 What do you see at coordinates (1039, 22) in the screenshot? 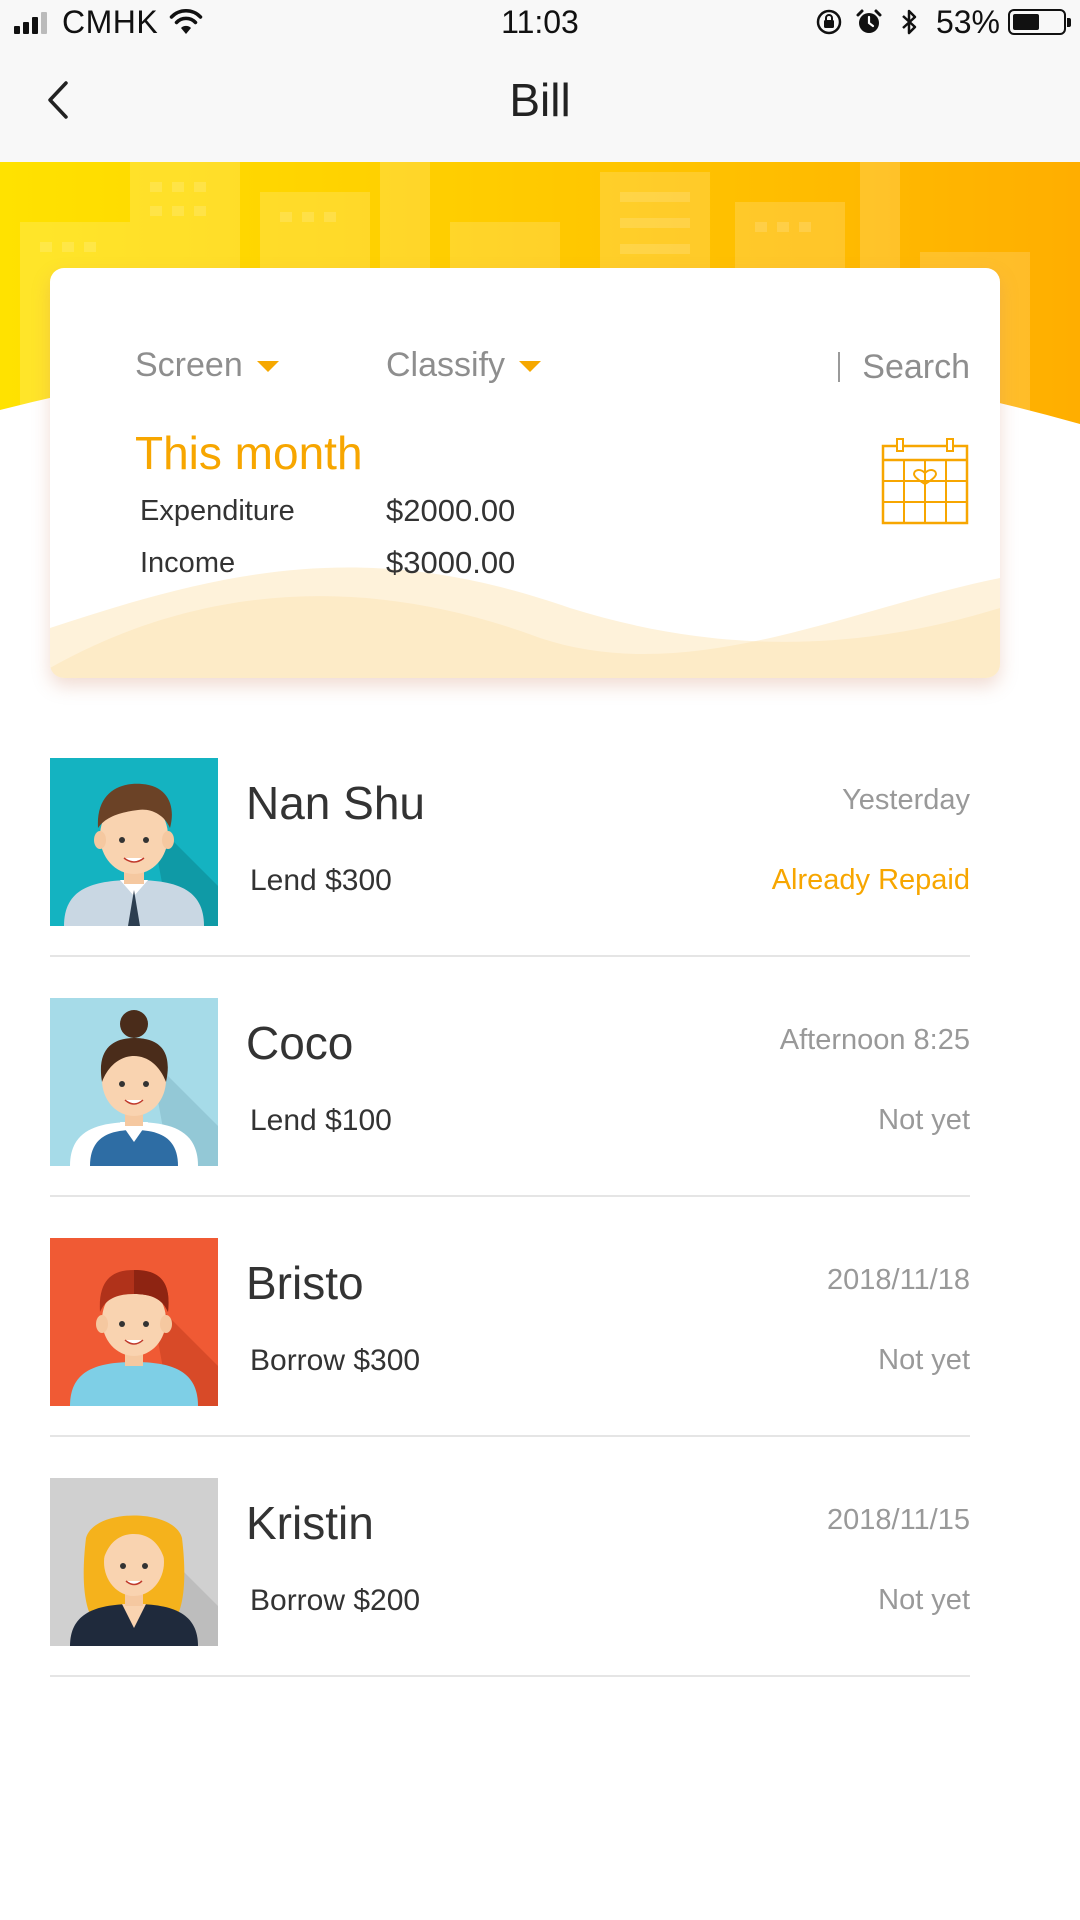
I see `battery-icon` at bounding box center [1039, 22].